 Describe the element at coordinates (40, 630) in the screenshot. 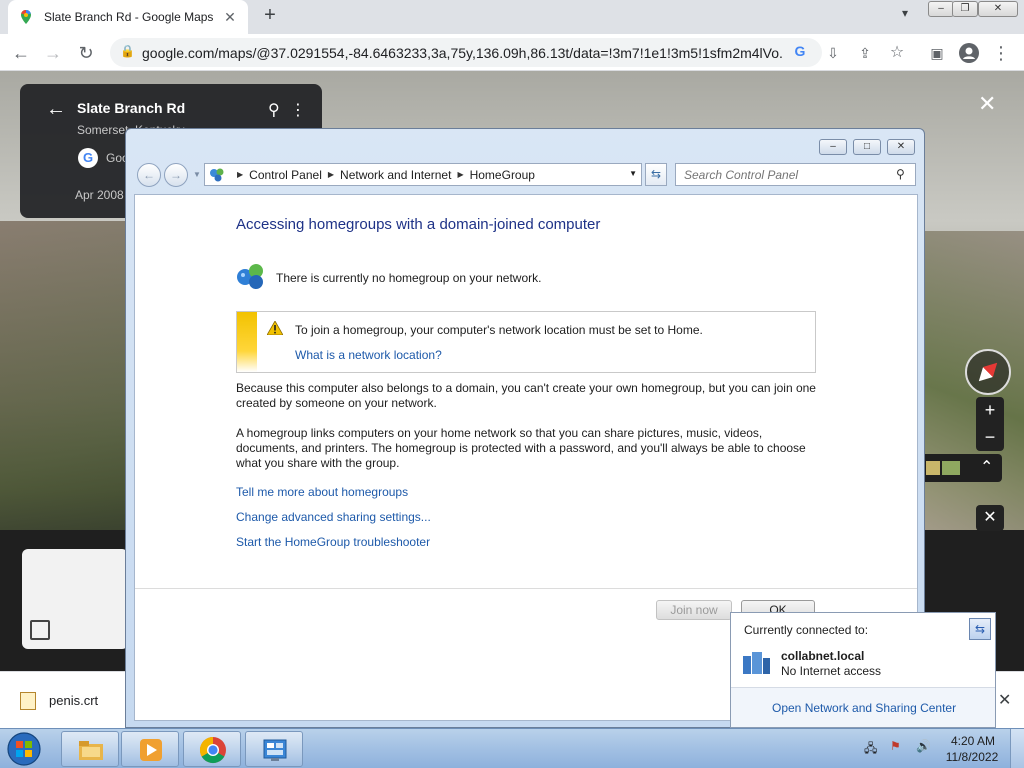

I see `fullscreen-icon` at that location.